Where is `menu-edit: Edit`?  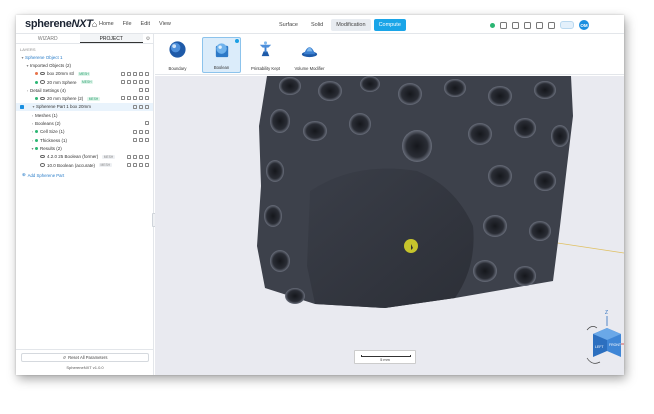
menu-edit: Edit is located at coordinates (145, 24).